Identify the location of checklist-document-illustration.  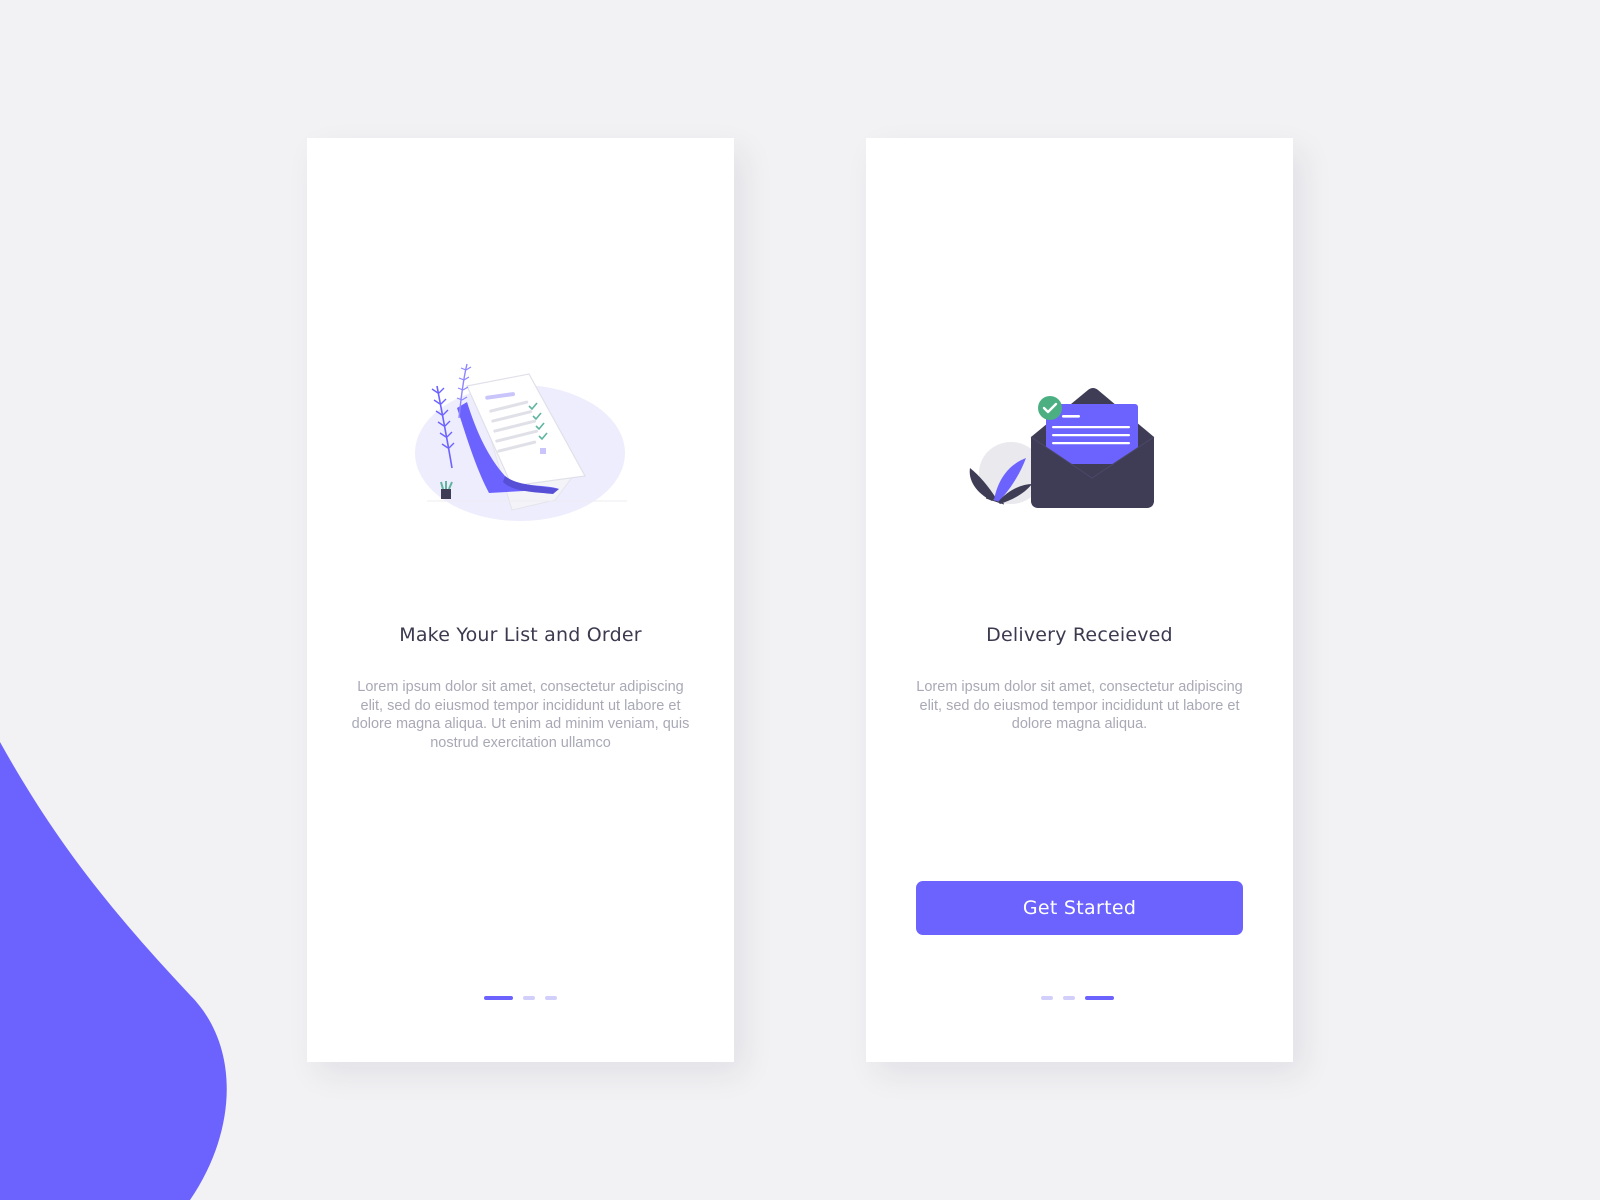
(521, 442).